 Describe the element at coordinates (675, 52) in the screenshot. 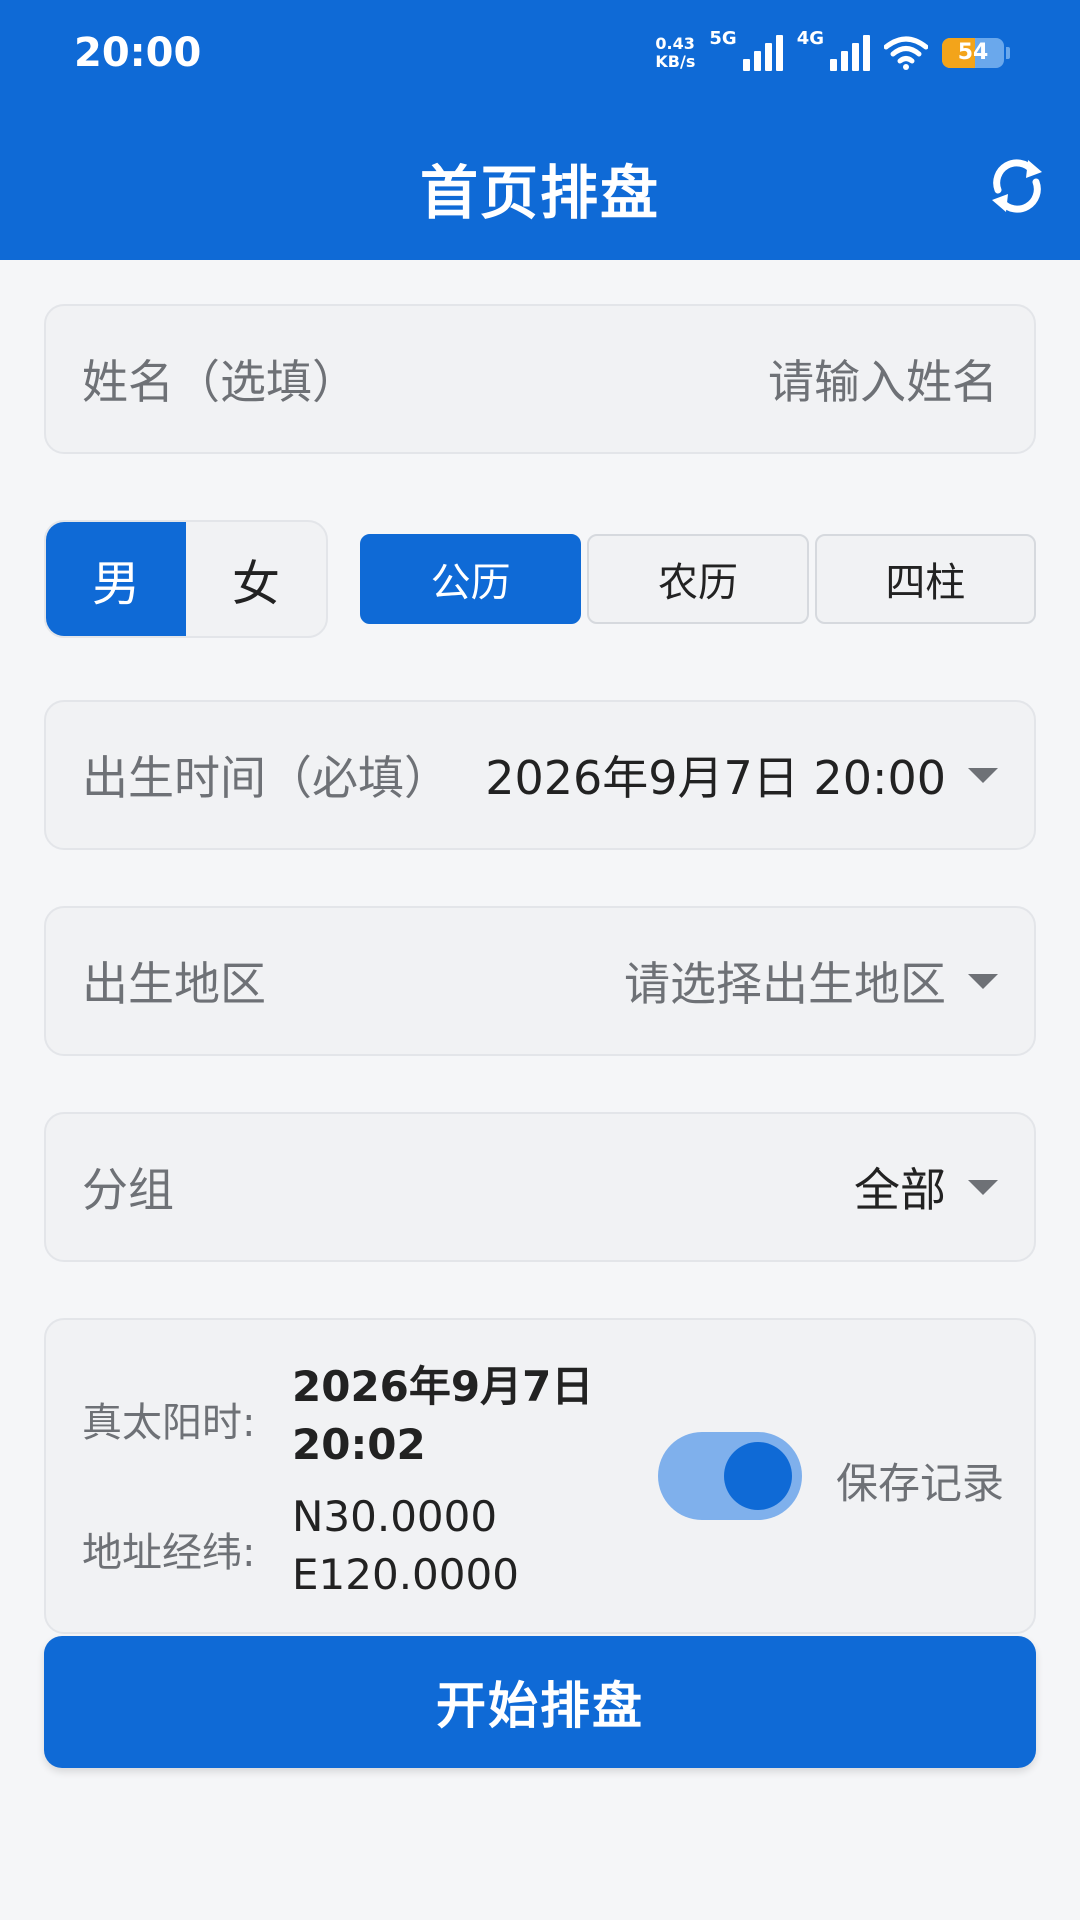

I see `network-speed: 0.43 KB/s` at that location.